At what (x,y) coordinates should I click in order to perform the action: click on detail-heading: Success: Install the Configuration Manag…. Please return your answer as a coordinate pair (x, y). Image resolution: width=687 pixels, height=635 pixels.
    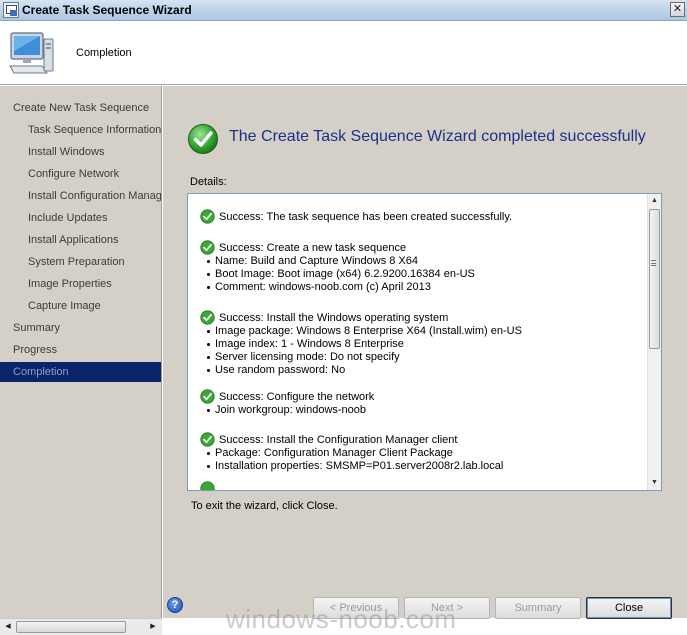
    Looking at the image, I should click on (351, 439).